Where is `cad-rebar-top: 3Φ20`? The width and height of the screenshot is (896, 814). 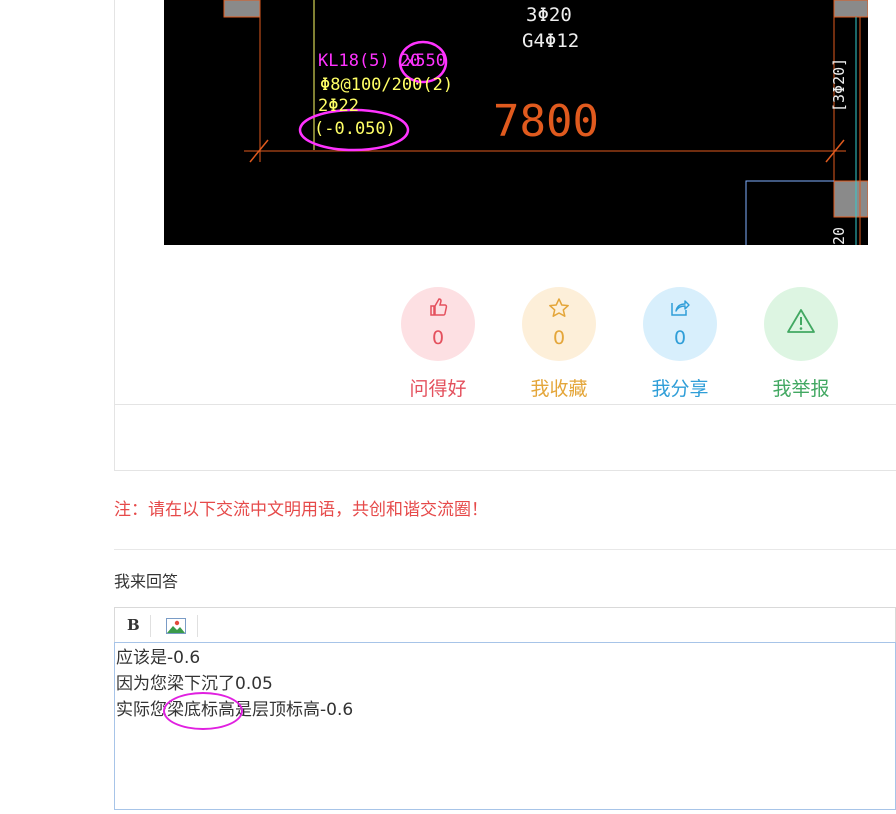 cad-rebar-top: 3Φ20 is located at coordinates (549, 15).